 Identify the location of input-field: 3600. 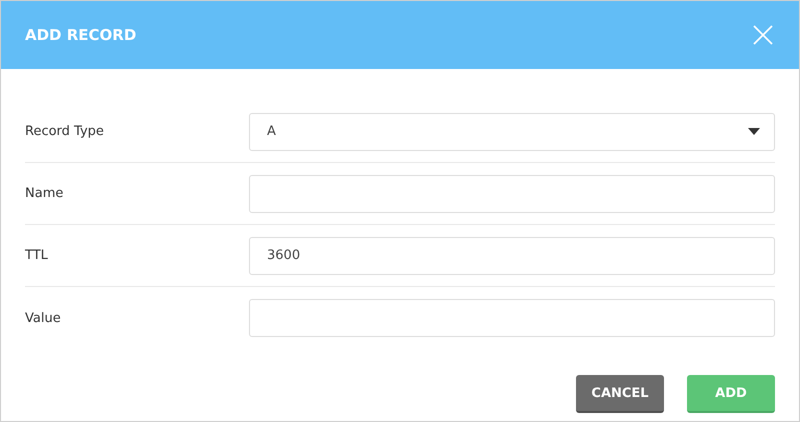
(512, 255).